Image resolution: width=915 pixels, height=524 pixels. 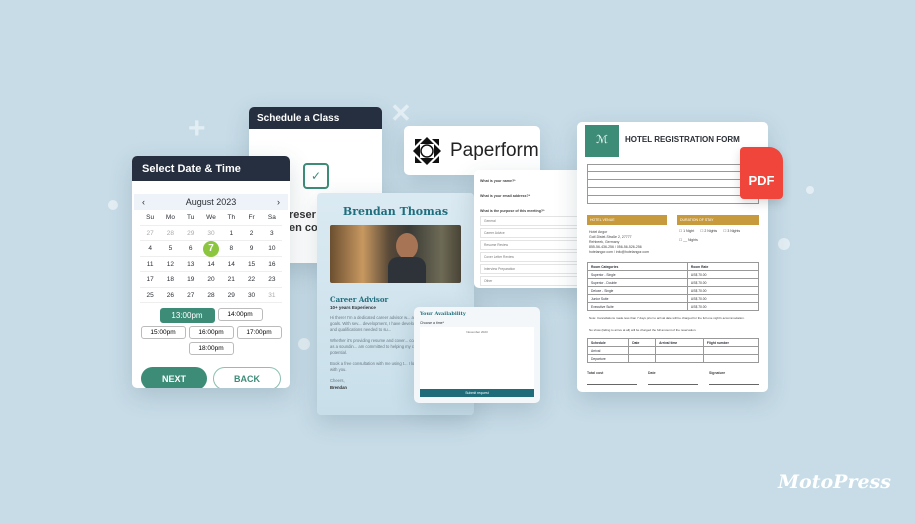 What do you see at coordinates (395, 211) in the screenshot?
I see `profile-name: Brendan Thomas` at bounding box center [395, 211].